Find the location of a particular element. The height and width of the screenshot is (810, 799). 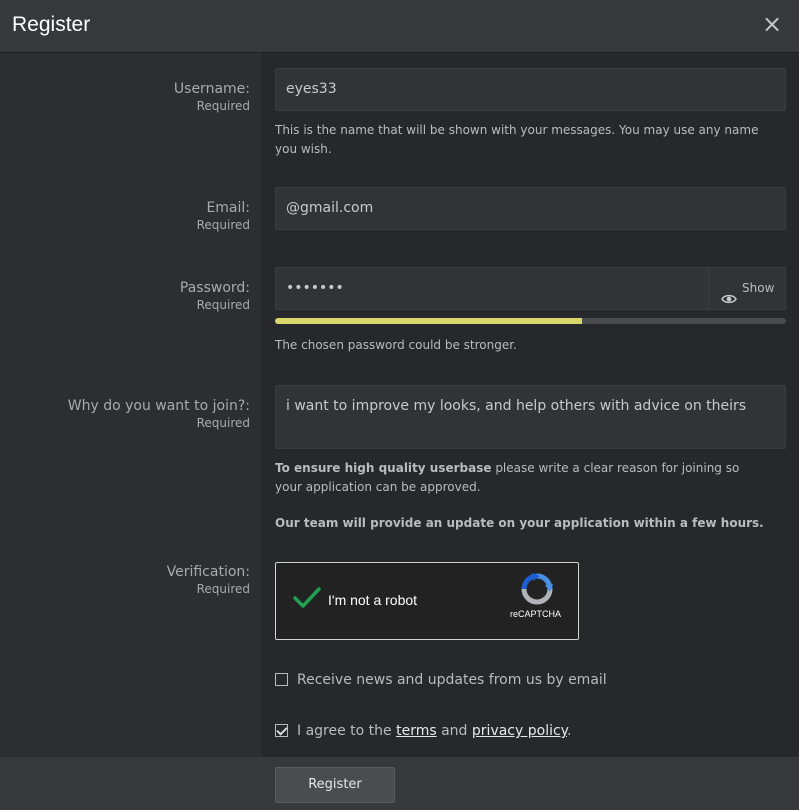

username-label-group: Username: Required is located at coordinates (212, 97).